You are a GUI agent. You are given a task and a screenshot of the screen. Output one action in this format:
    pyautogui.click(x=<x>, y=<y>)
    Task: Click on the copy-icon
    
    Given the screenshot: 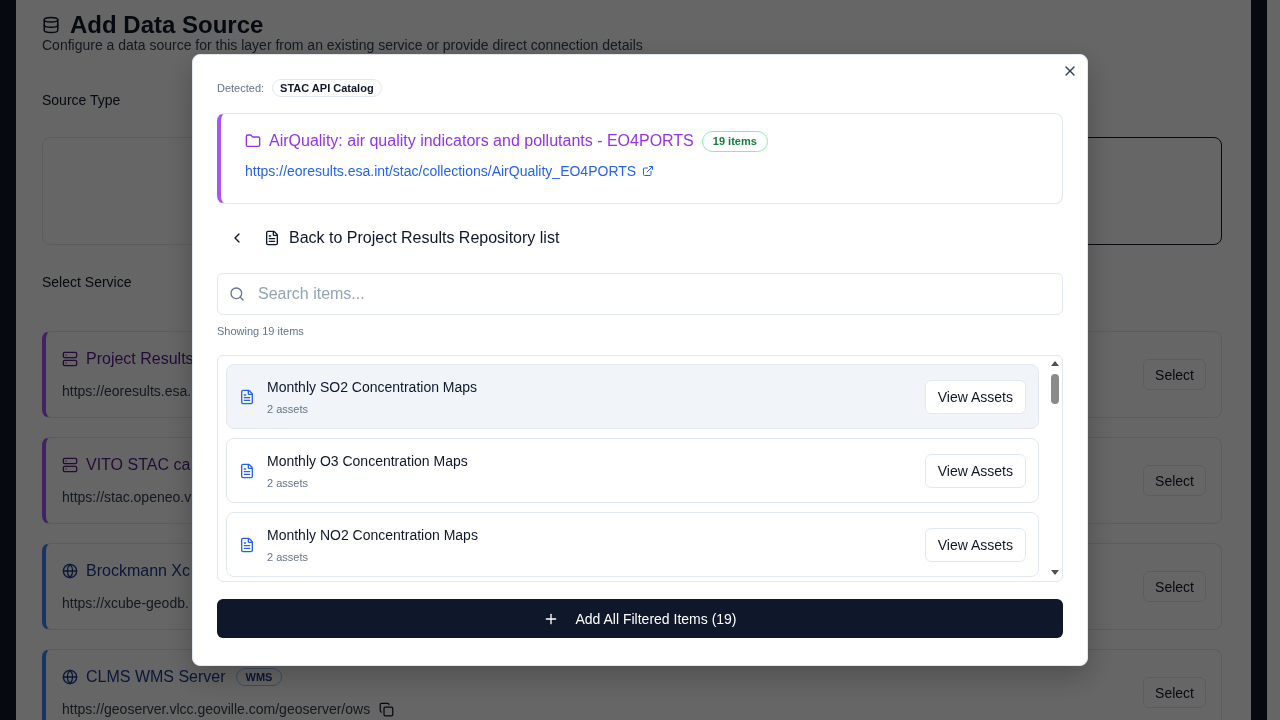 What is the action you would take?
    pyautogui.click(x=387, y=709)
    